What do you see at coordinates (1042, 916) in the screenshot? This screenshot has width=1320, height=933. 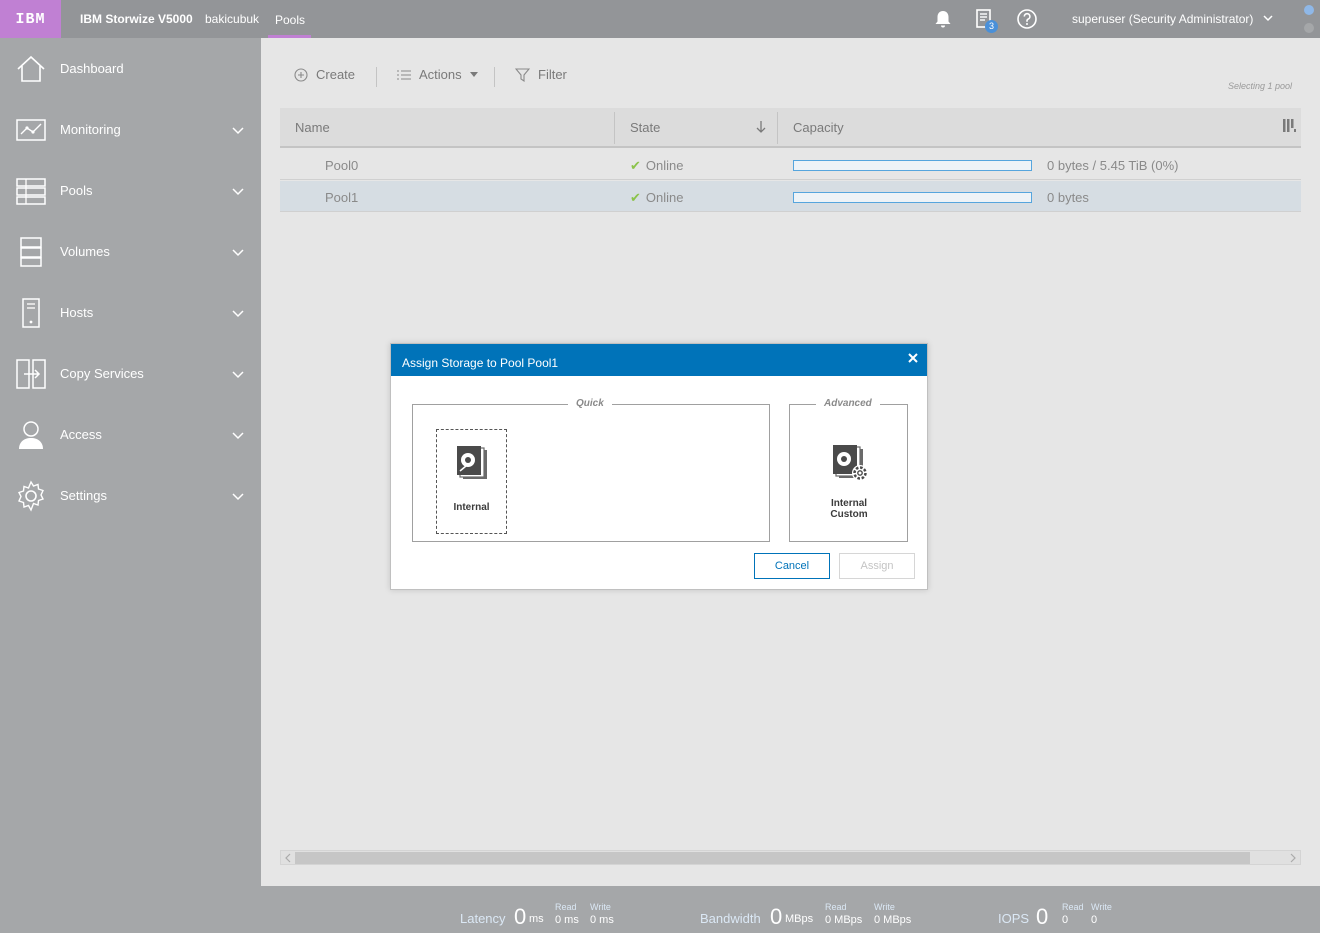 I see `iops-value: 0` at bounding box center [1042, 916].